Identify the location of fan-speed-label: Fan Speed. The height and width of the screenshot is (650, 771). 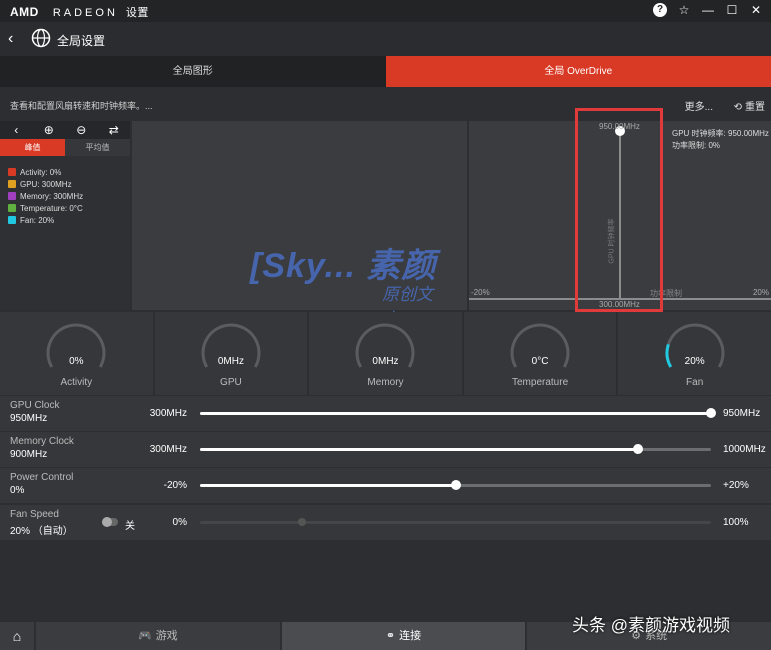
(34, 514).